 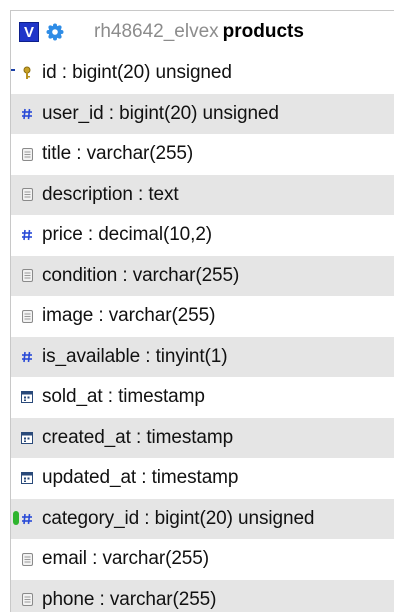 I want to click on column-row: created_at : timestamp, so click(x=202, y=437).